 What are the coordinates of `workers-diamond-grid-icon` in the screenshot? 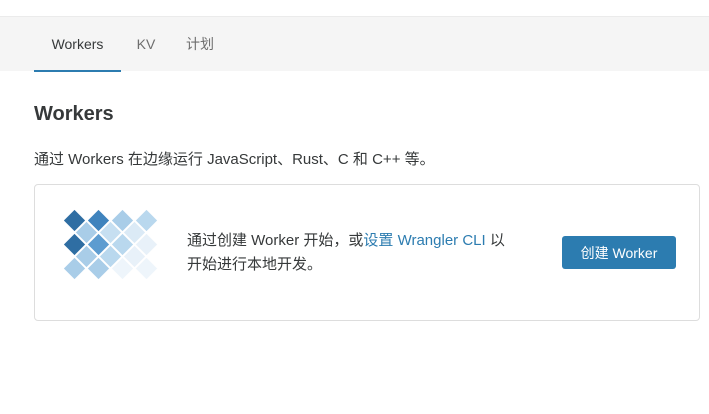 It's located at (110, 244).